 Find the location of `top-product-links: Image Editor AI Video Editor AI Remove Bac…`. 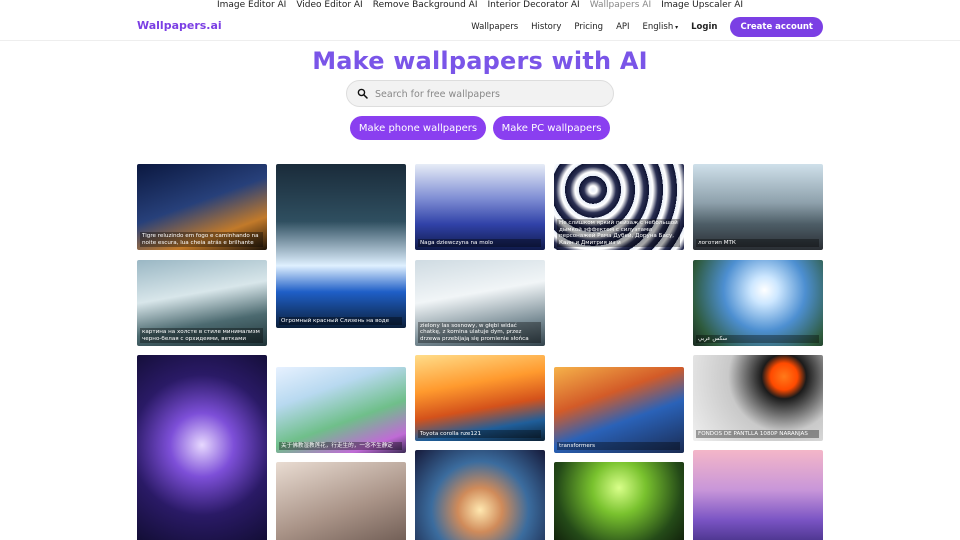

top-product-links: Image Editor AI Video Editor AI Remove Bac… is located at coordinates (480, 5).